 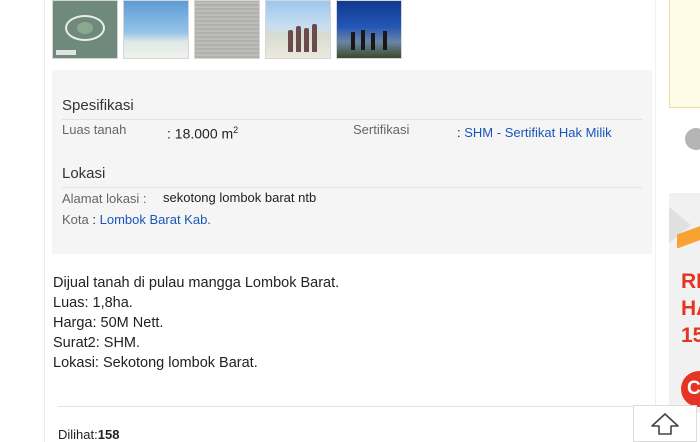 What do you see at coordinates (537, 132) in the screenshot?
I see `certificate-link: SHM - Sertifikat Hak Milik` at bounding box center [537, 132].